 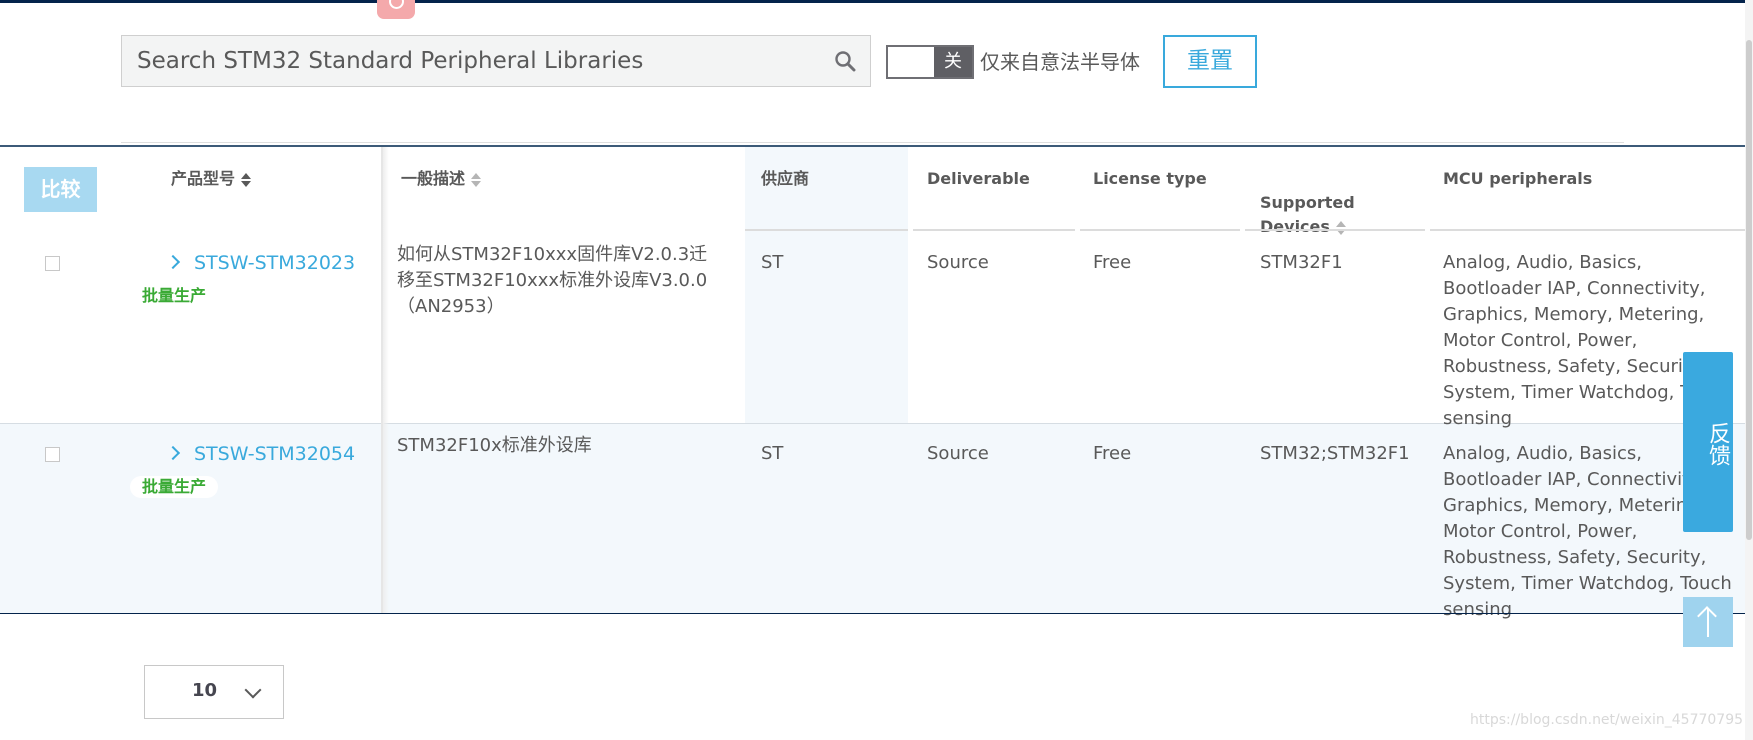 I want to click on search-icon, so click(x=845, y=61).